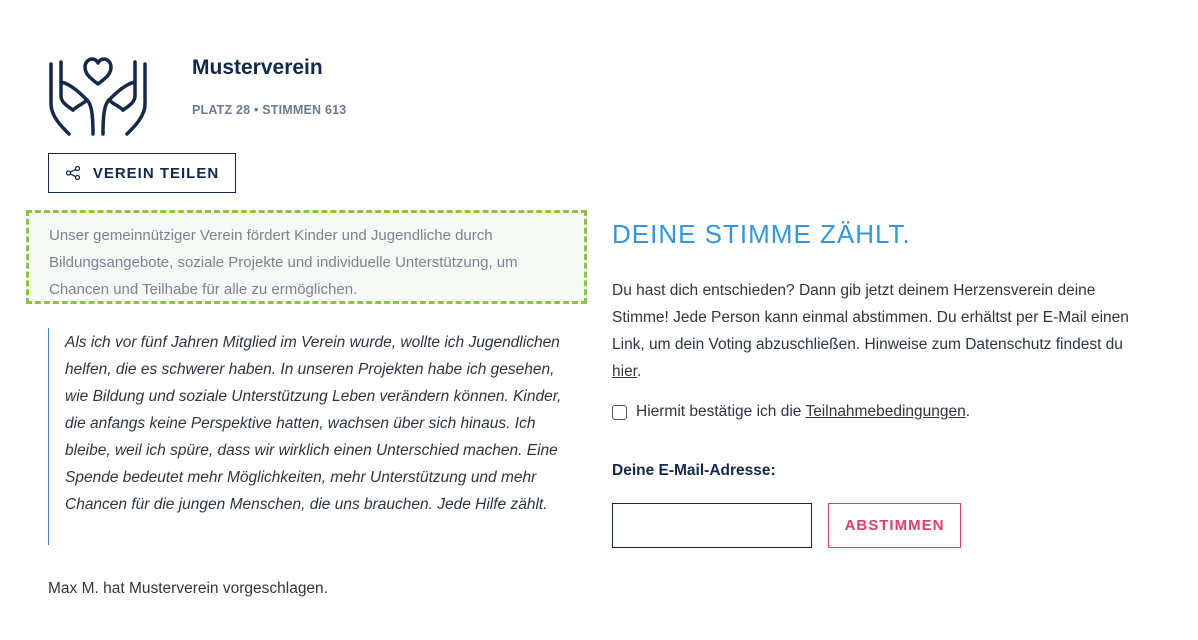 The image size is (1198, 640). What do you see at coordinates (156, 173) in the screenshot?
I see `share-button-label: VEREIN TEILEN` at bounding box center [156, 173].